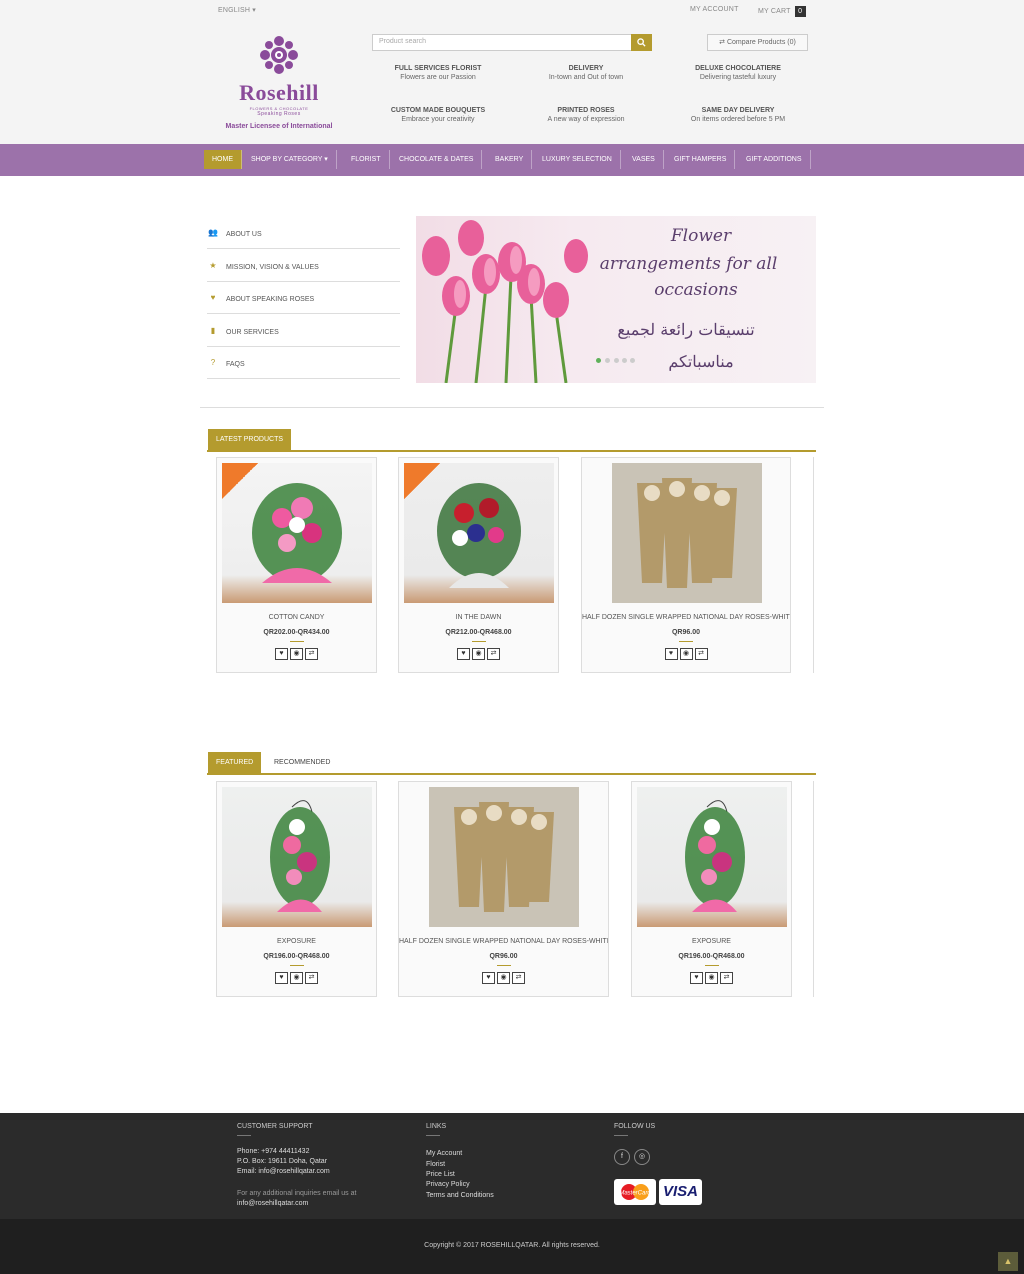 The height and width of the screenshot is (1274, 1024). What do you see at coordinates (302, 762) in the screenshot?
I see `tab-recommended: RECOMMENDED` at bounding box center [302, 762].